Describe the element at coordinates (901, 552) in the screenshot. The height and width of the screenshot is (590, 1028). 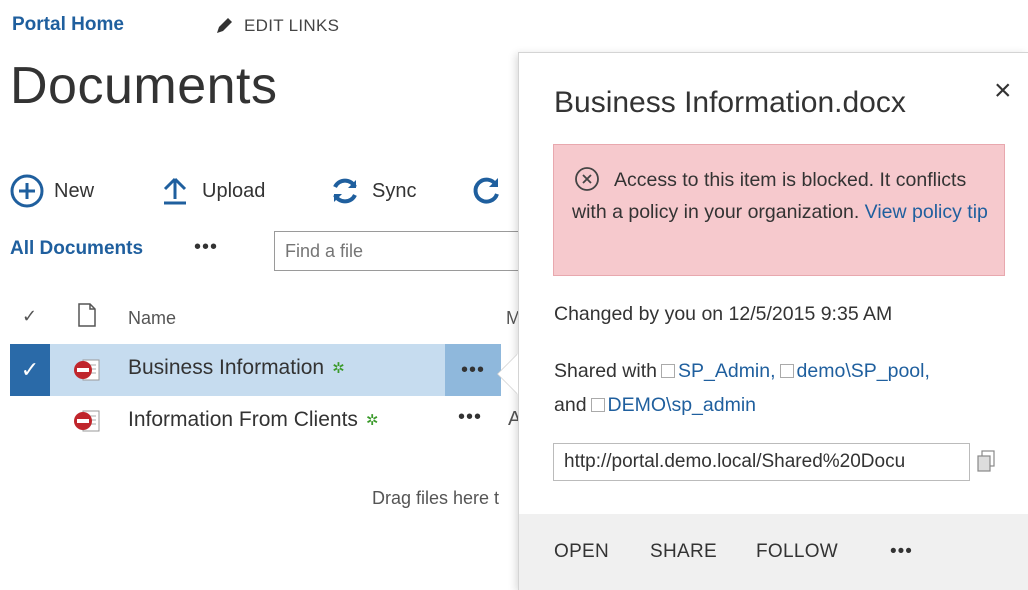
I see `more-actions-button: •••` at that location.